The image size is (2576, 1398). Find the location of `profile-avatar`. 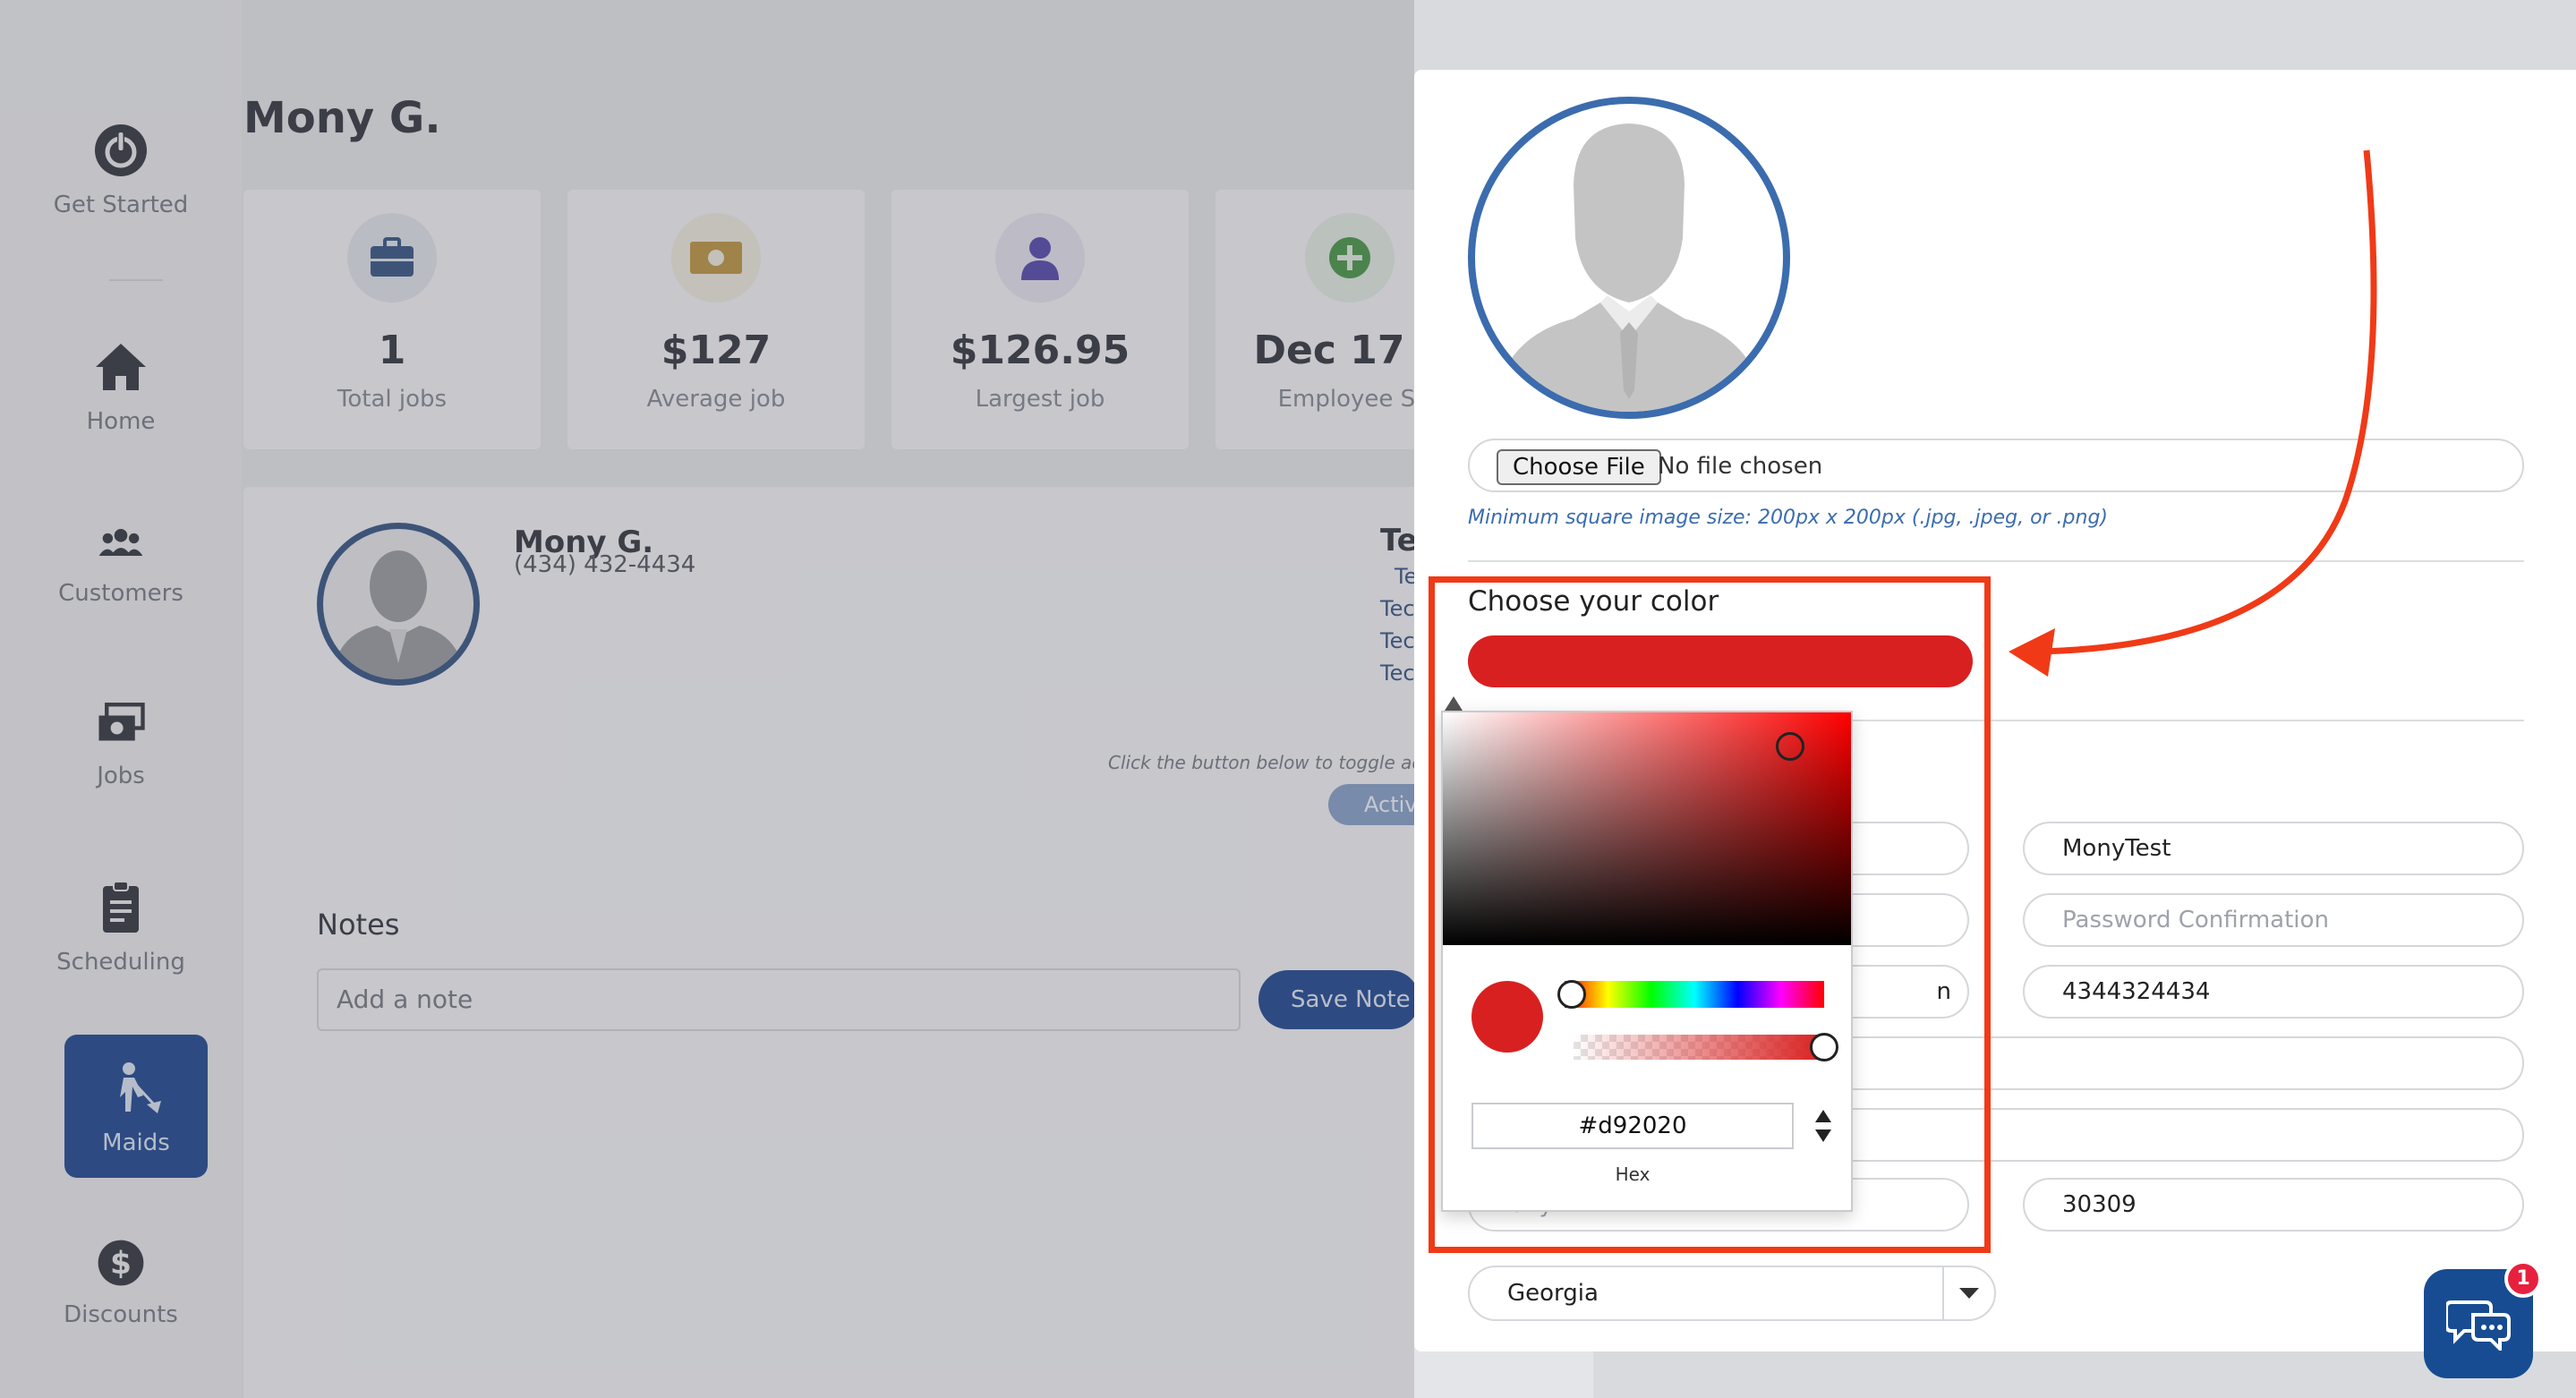

profile-avatar is located at coordinates (1629, 258).